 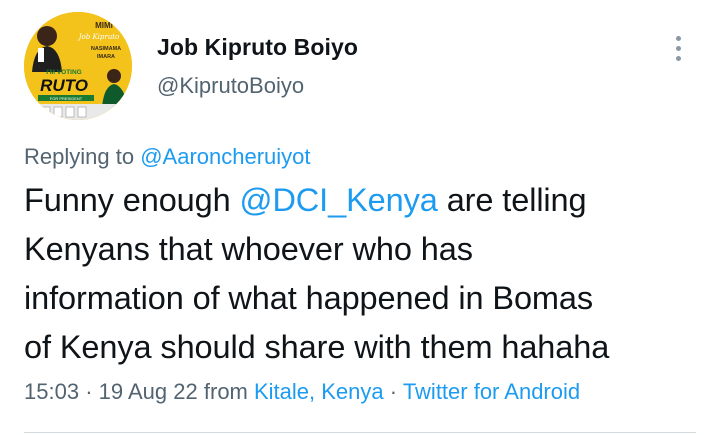 What do you see at coordinates (106, 49) in the screenshot?
I see `avatar-nasimama-text: NASIMAMA` at bounding box center [106, 49].